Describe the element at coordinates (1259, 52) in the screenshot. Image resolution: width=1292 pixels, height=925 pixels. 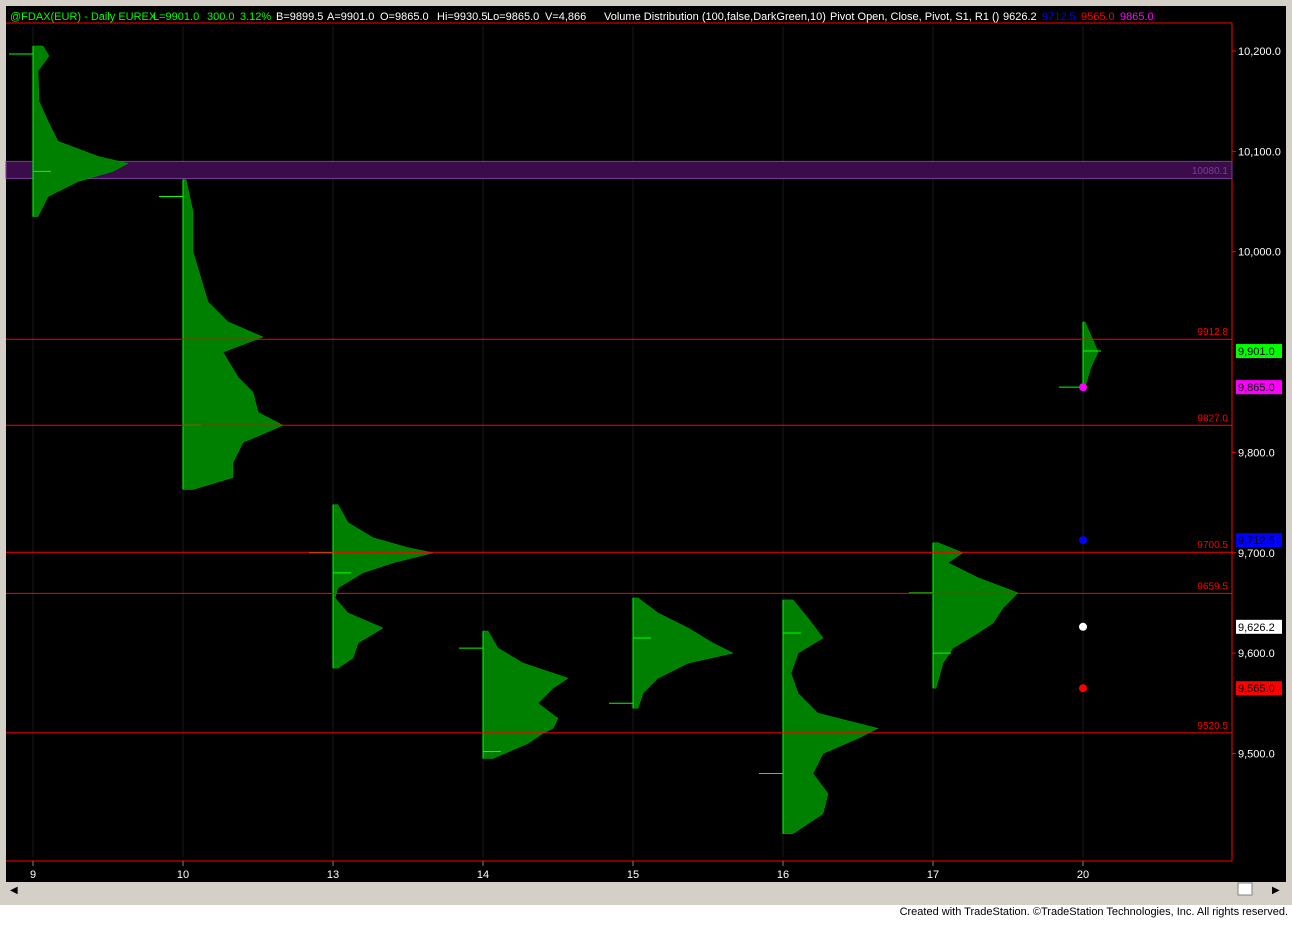
I see `y-tick-label: 10,200.0` at that location.